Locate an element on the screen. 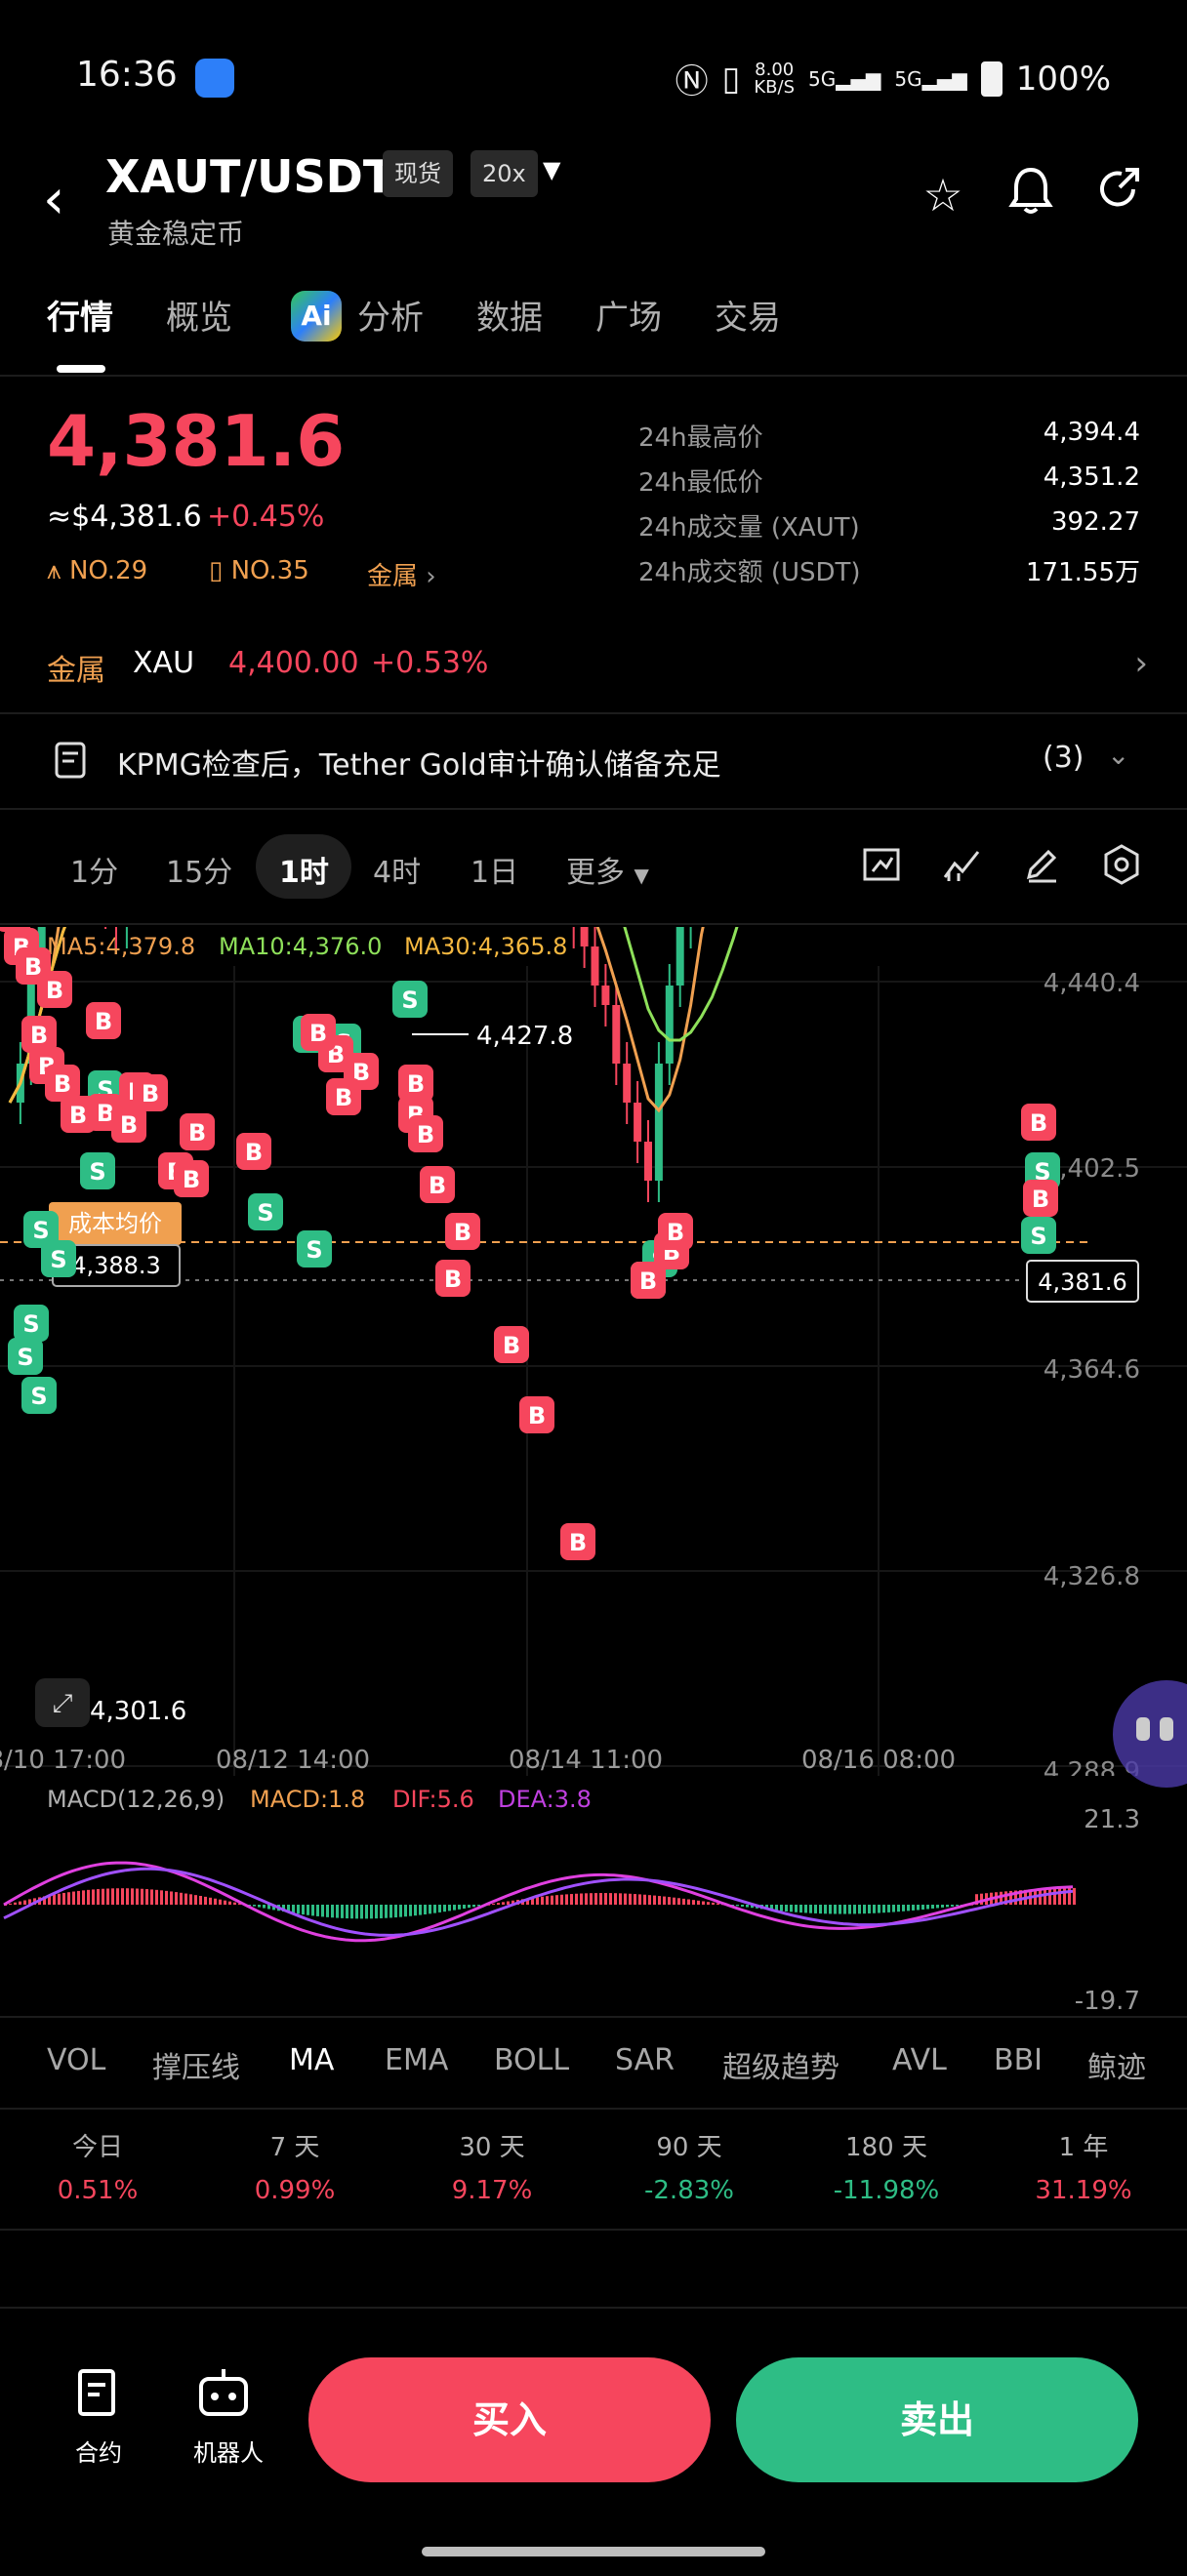  indicator-ema: EMA is located at coordinates (416, 2060).